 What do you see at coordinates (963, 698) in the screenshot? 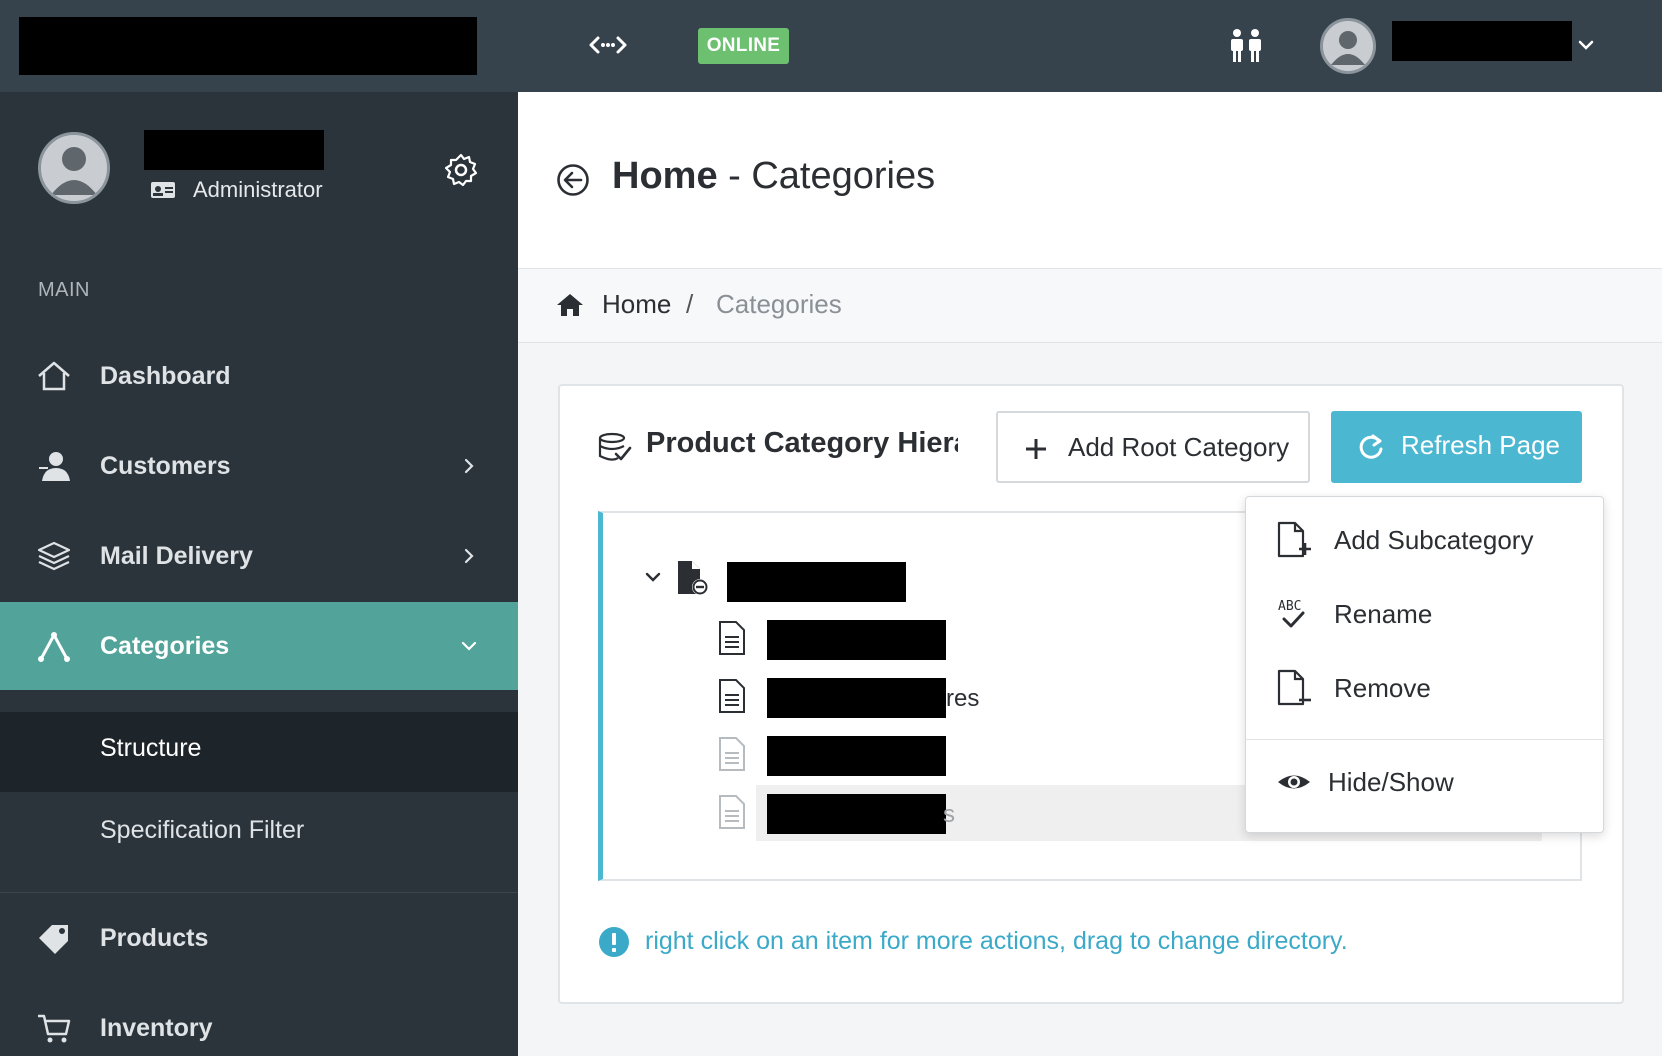
I see `tree-item-text: res` at bounding box center [963, 698].